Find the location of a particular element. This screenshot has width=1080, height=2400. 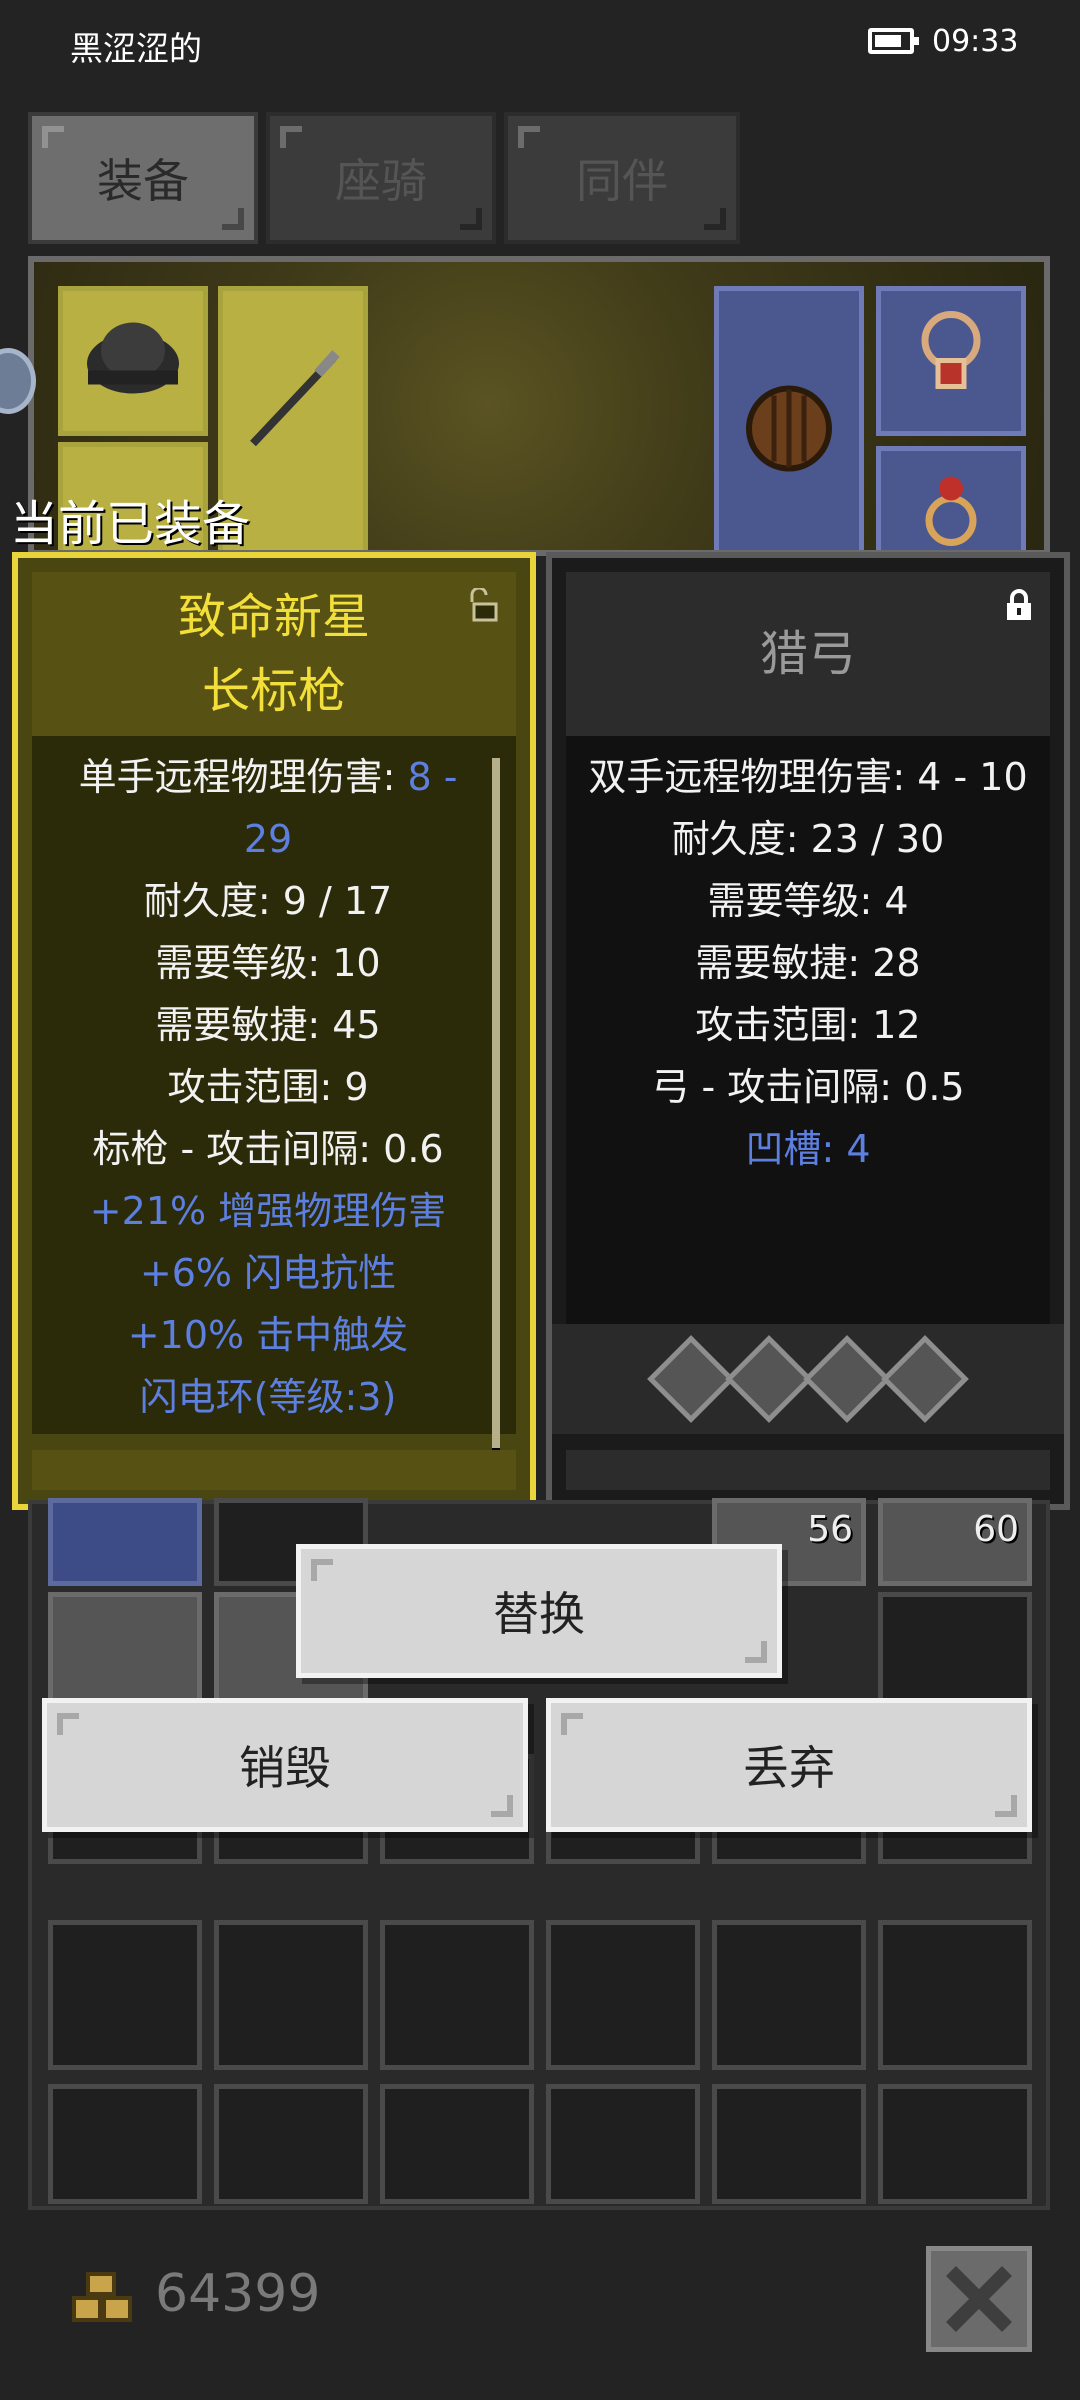

close-button is located at coordinates (979, 2299).